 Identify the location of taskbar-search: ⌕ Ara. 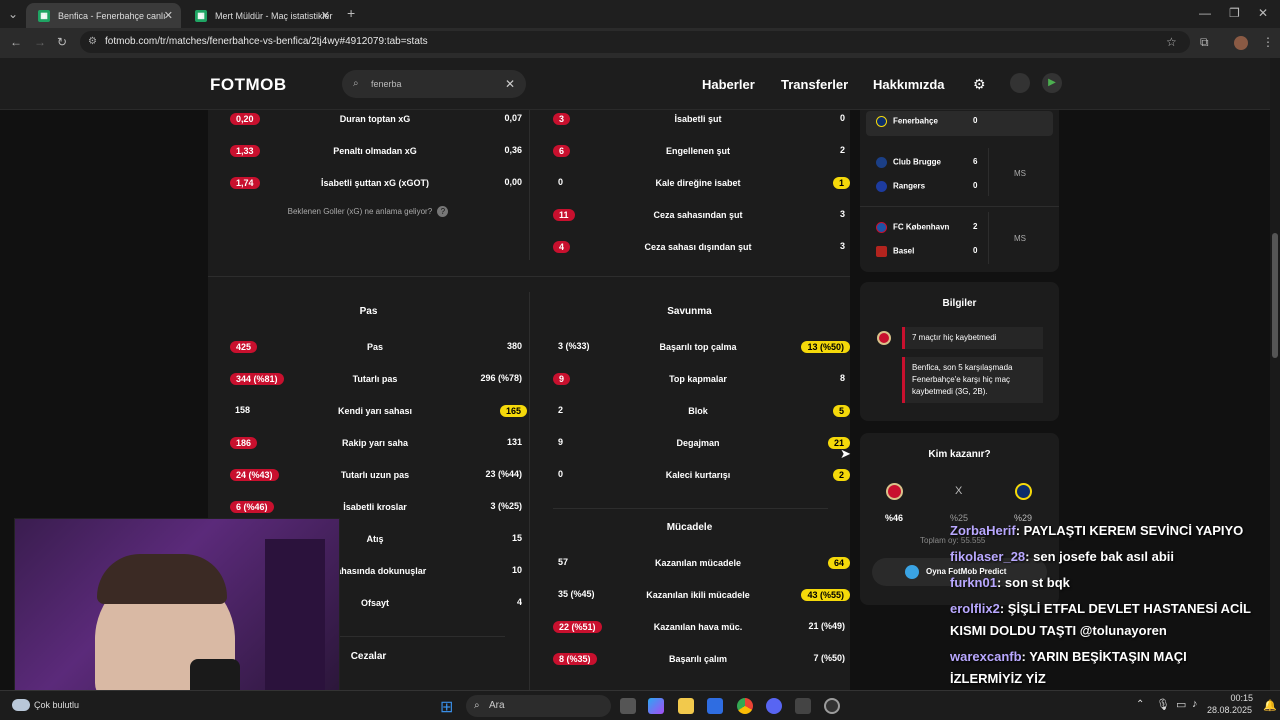
(538, 706).